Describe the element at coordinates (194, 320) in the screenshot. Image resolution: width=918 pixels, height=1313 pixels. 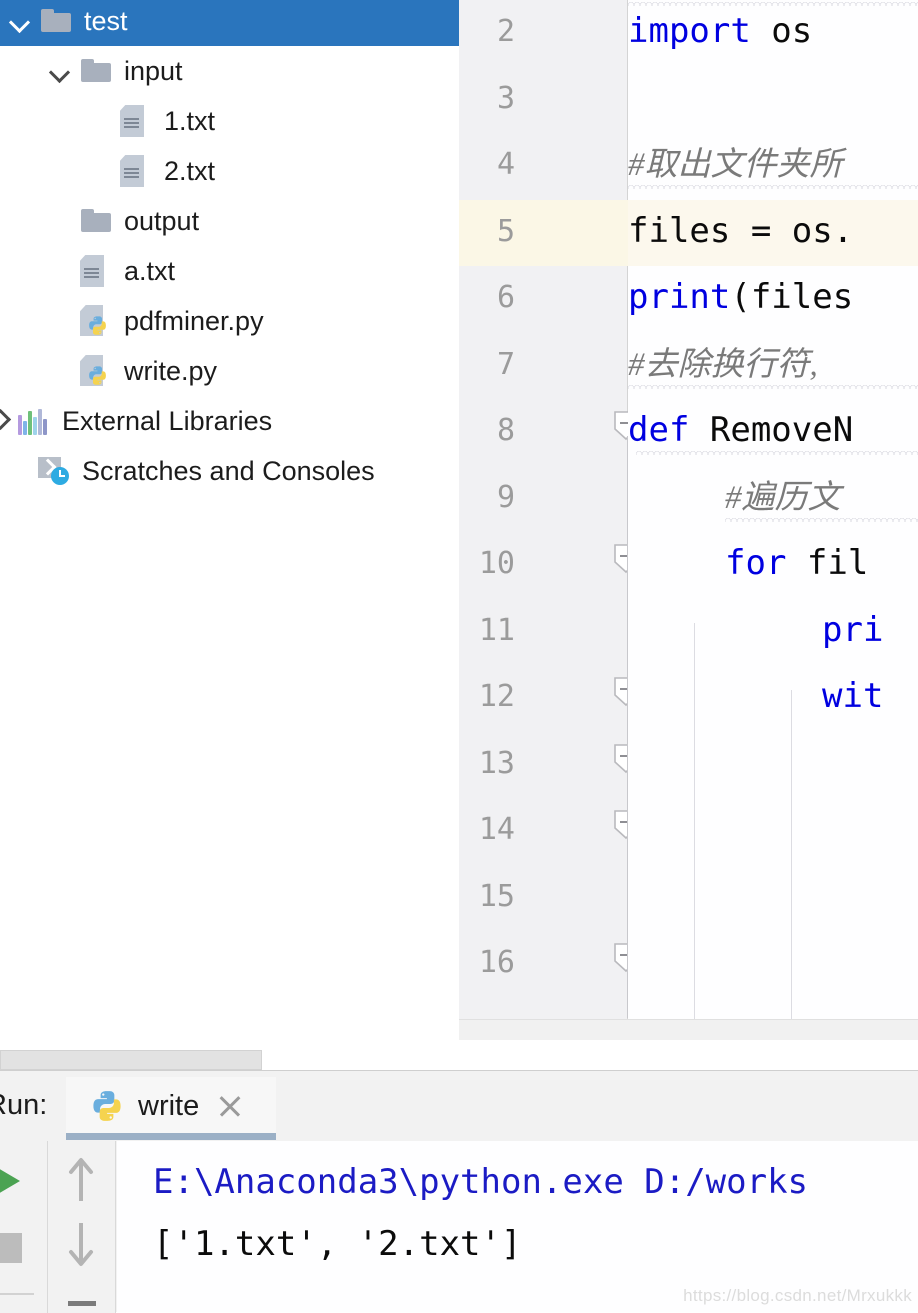
I see `tree-item-label: pdfminer.py` at that location.